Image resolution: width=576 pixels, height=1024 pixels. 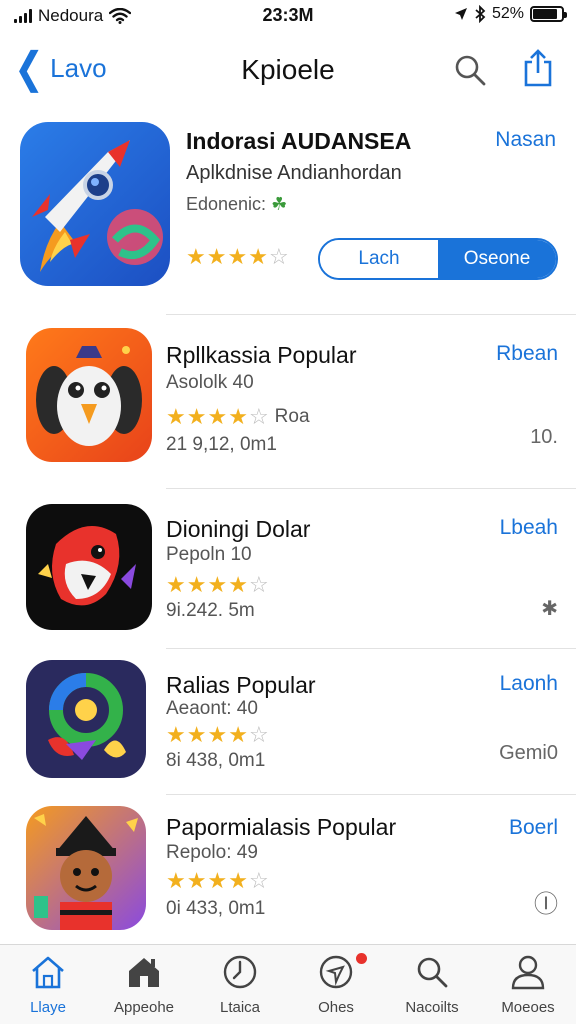 What do you see at coordinates (89, 567) in the screenshot?
I see `parrot-app-icon` at bounding box center [89, 567].